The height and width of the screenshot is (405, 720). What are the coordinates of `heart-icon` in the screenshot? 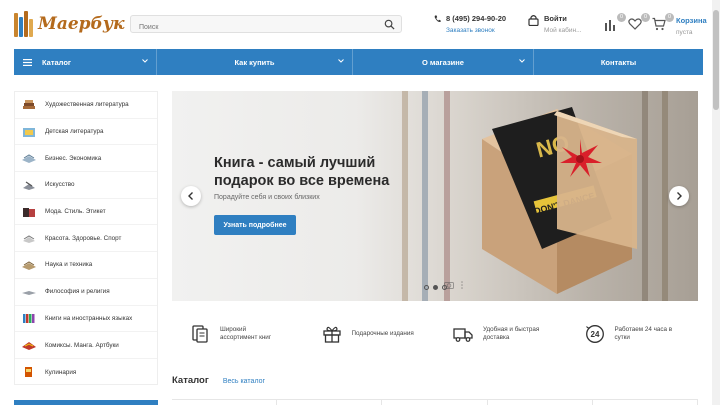 It's located at (635, 24).